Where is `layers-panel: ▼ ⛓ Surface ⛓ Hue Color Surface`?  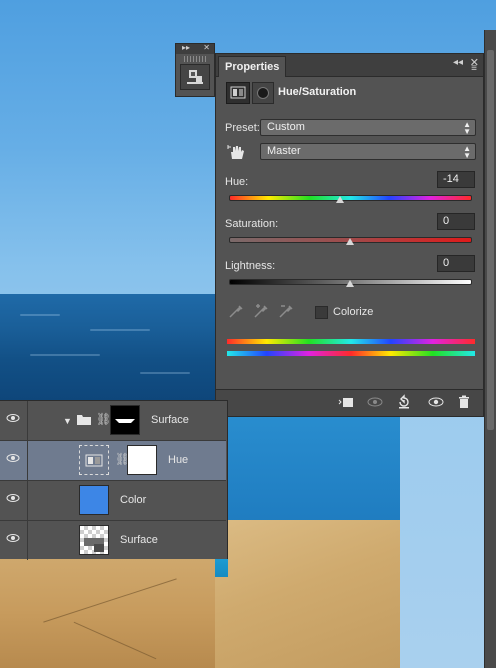
layers-panel: ▼ ⛓ Surface ⛓ Hue Color Surface is located at coordinates (114, 480).